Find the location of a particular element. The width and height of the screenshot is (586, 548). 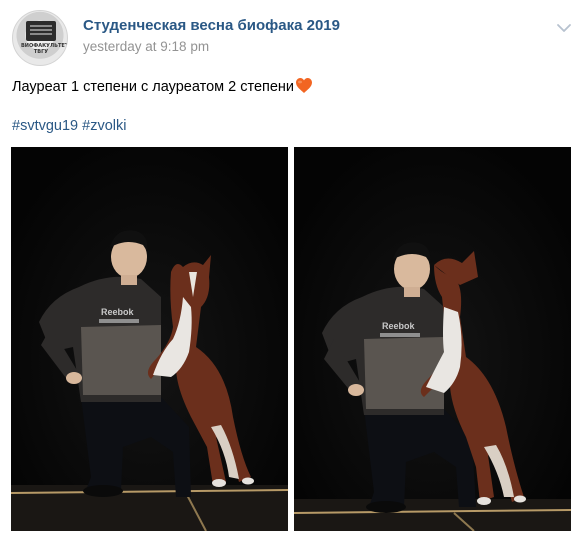

orange-heart-icon is located at coordinates (304, 87).